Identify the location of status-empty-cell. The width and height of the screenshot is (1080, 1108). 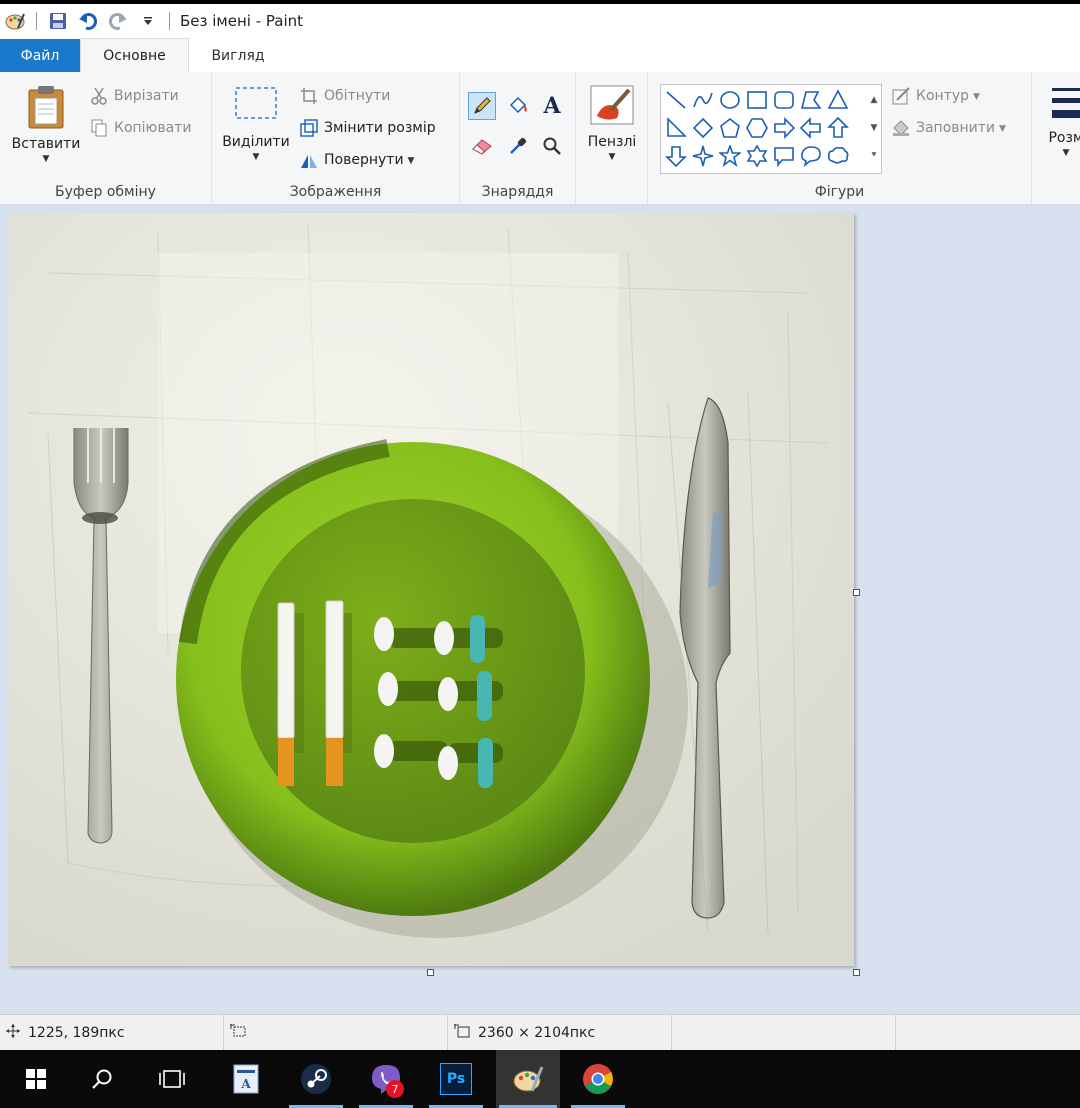
(784, 1033).